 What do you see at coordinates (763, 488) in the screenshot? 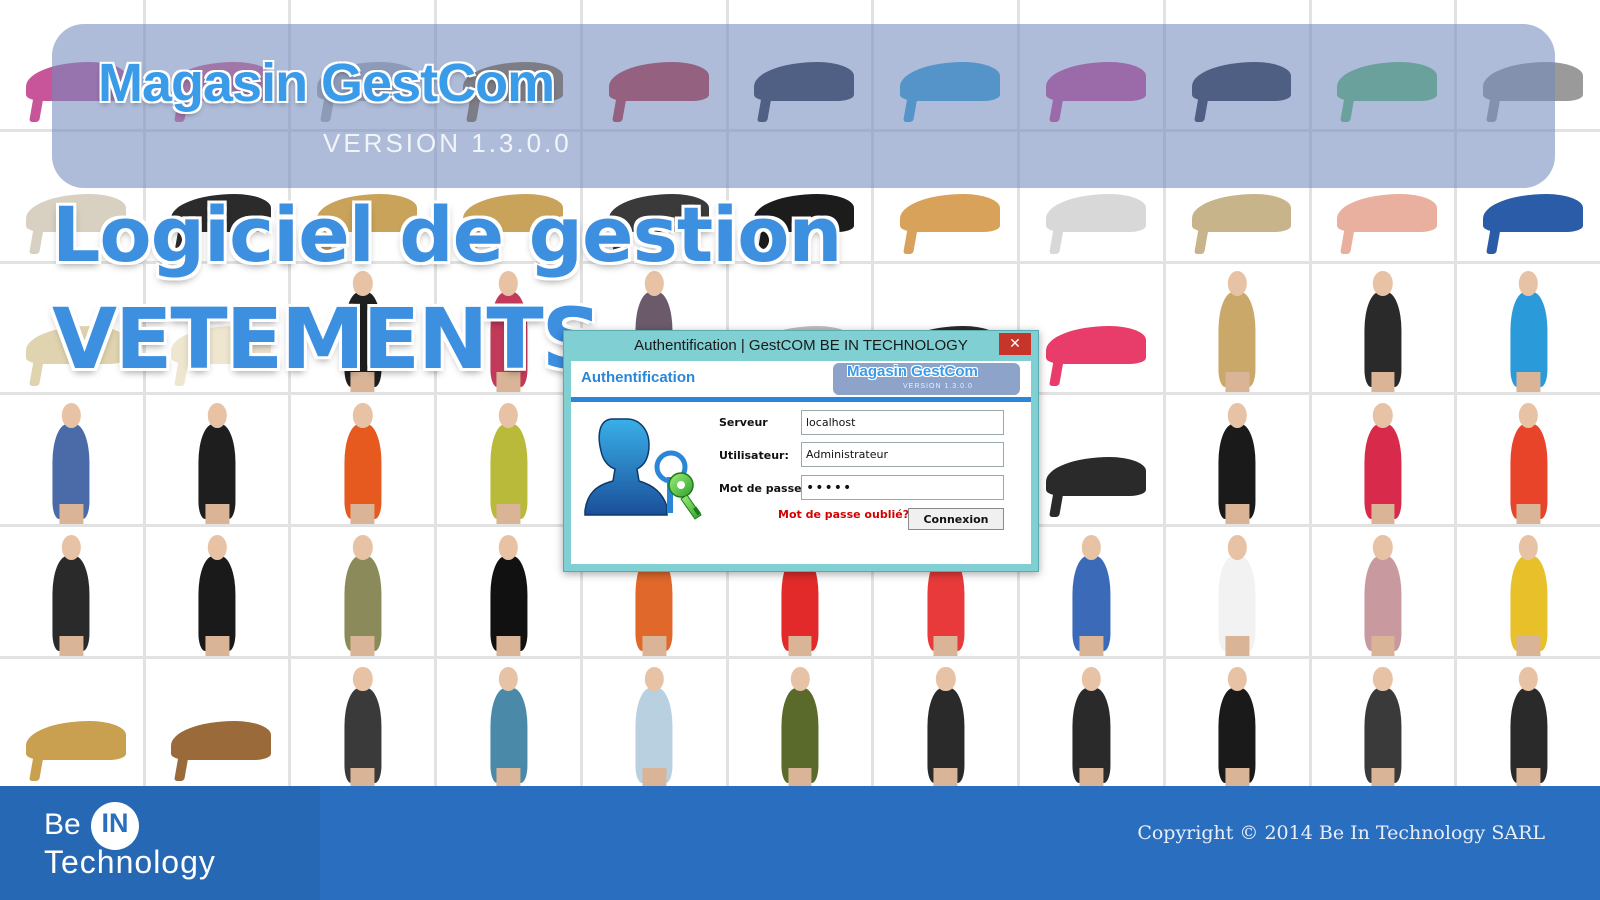
I see `password-label: Mot de passe:` at bounding box center [763, 488].